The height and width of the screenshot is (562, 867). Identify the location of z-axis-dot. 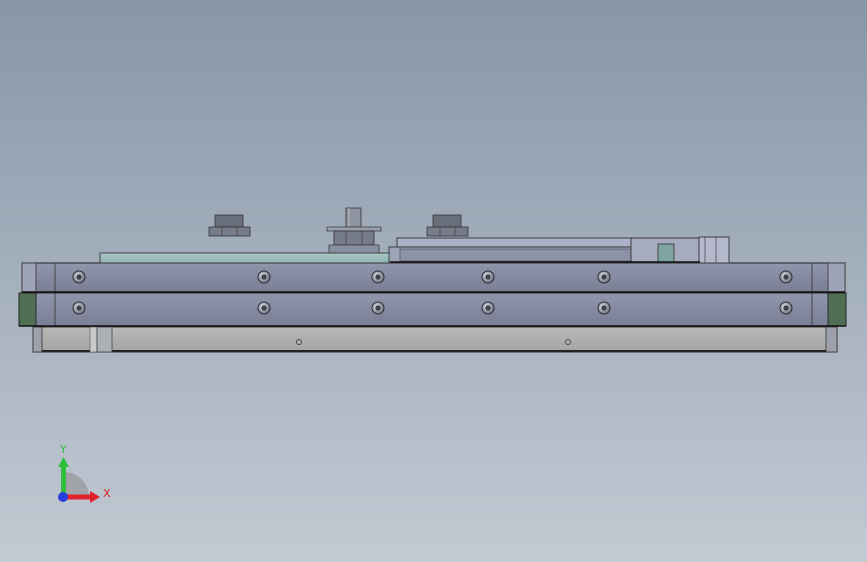
(63, 497).